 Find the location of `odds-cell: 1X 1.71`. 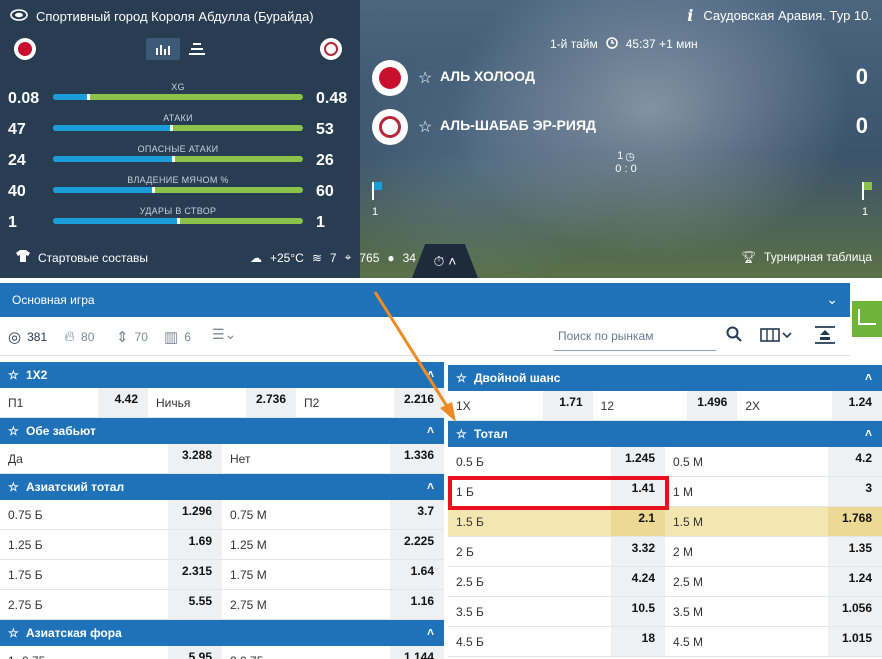

odds-cell: 1X 1.71 is located at coordinates (520, 405).